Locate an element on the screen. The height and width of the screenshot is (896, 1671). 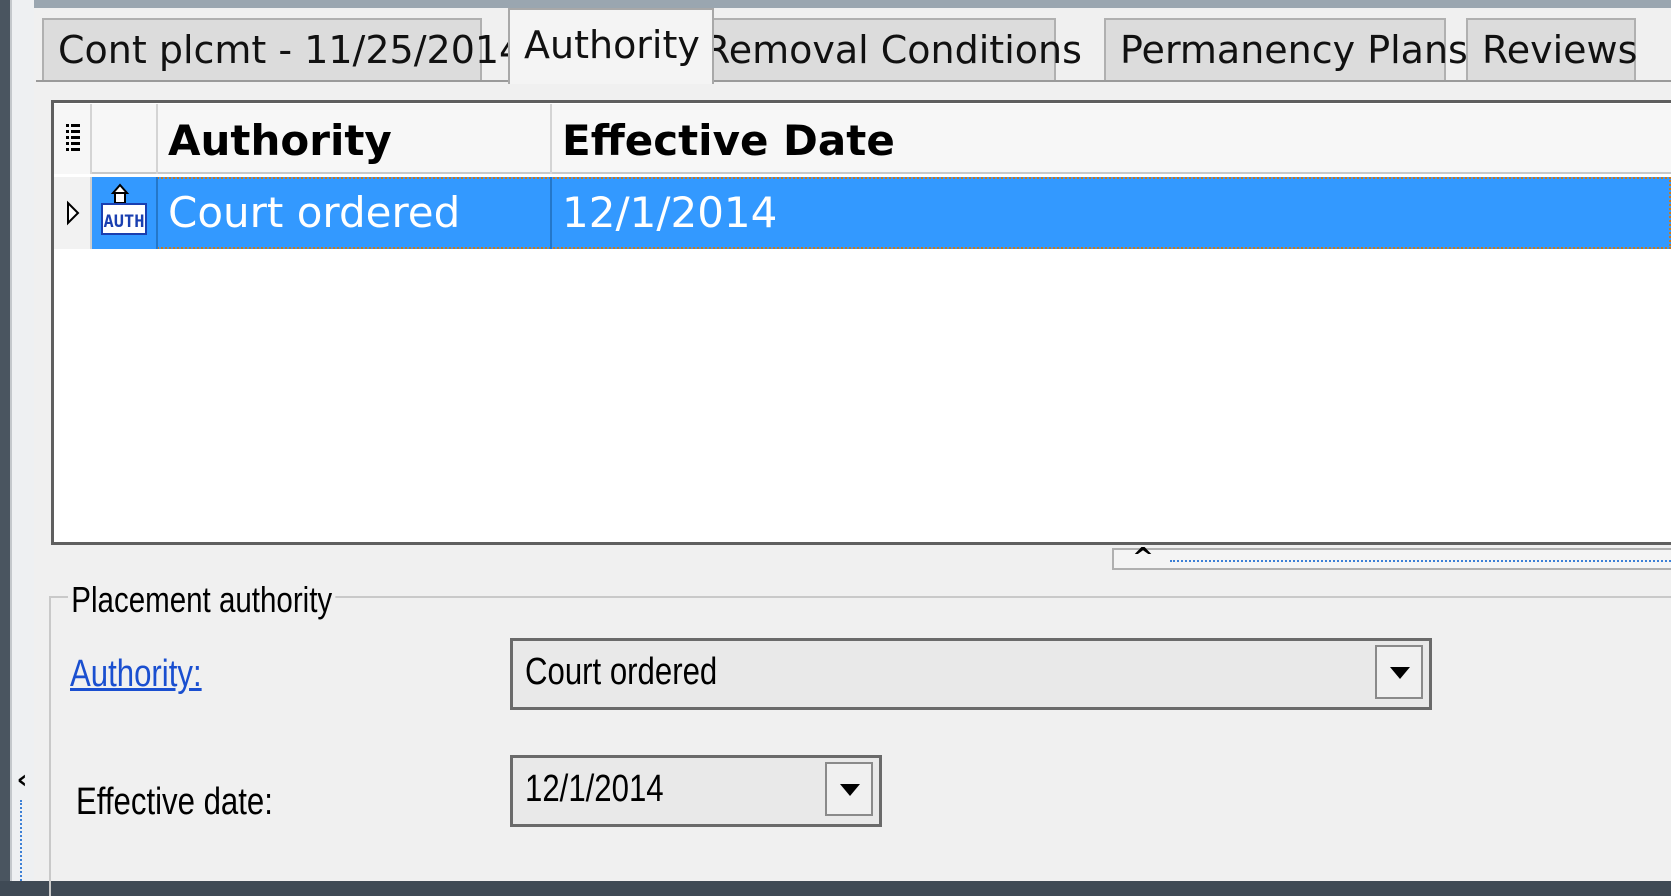
tab-label: Removal Conditions is located at coordinates (893, 50).